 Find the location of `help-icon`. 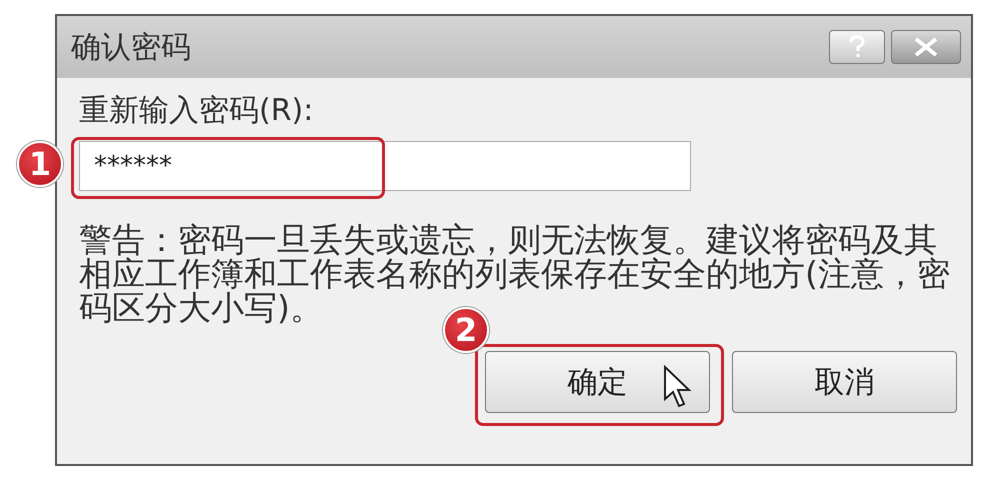

help-icon is located at coordinates (857, 47).